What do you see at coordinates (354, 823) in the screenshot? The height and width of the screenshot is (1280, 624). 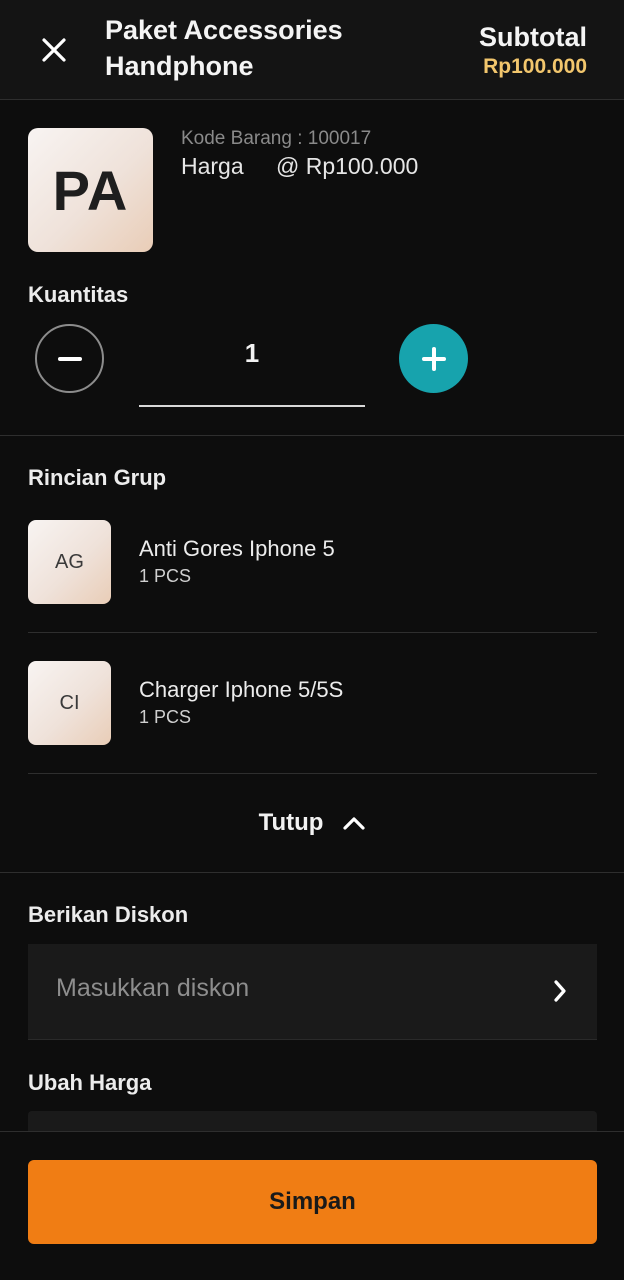 I see `chevron-up-icon` at bounding box center [354, 823].